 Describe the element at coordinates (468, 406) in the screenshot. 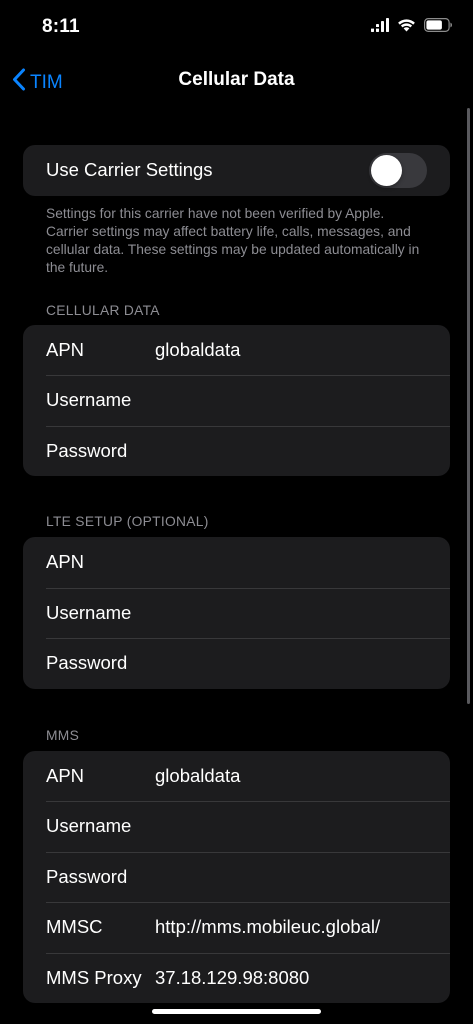

I see `scroll-indicator` at that location.